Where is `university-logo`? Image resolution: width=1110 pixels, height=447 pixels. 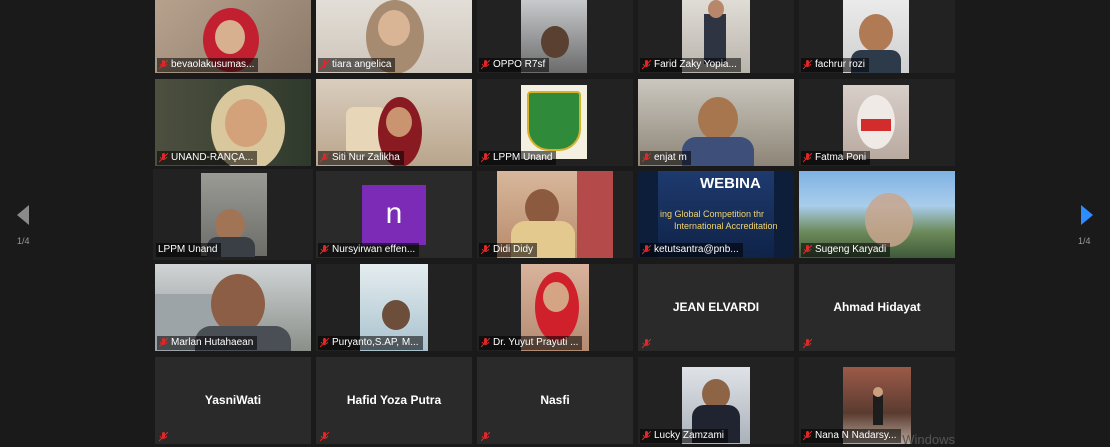
university-logo is located at coordinates (554, 122).